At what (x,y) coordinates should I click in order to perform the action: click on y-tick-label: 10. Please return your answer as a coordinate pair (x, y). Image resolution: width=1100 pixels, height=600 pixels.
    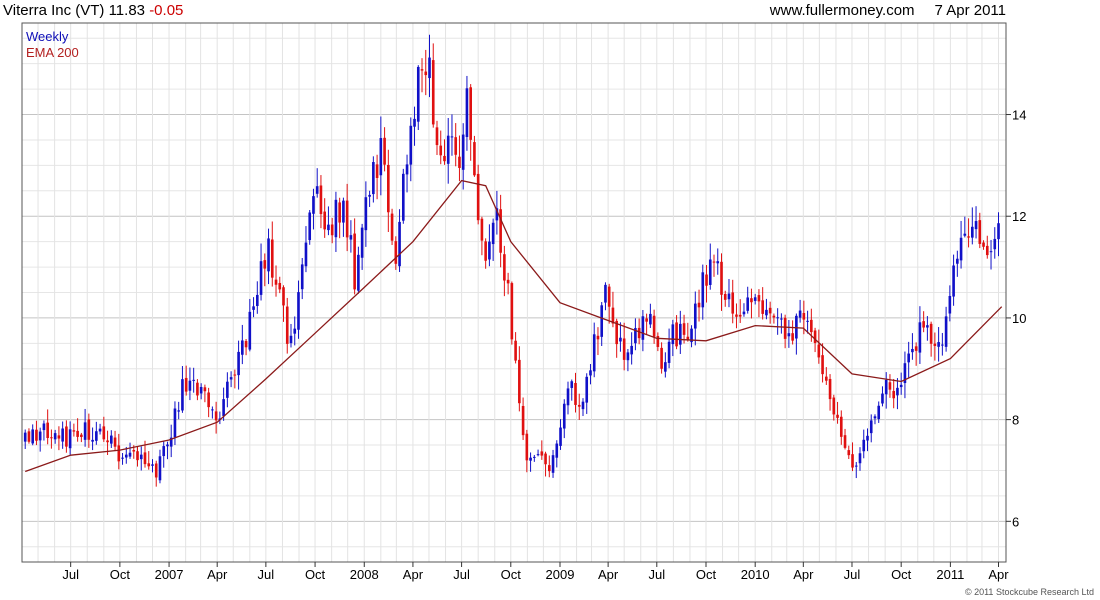
    Looking at the image, I should click on (1019, 318).